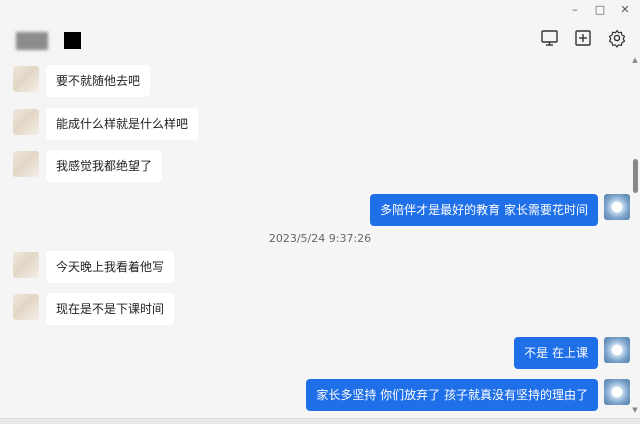 The image size is (640, 424). I want to click on contact-avatar-redacted, so click(72, 40).